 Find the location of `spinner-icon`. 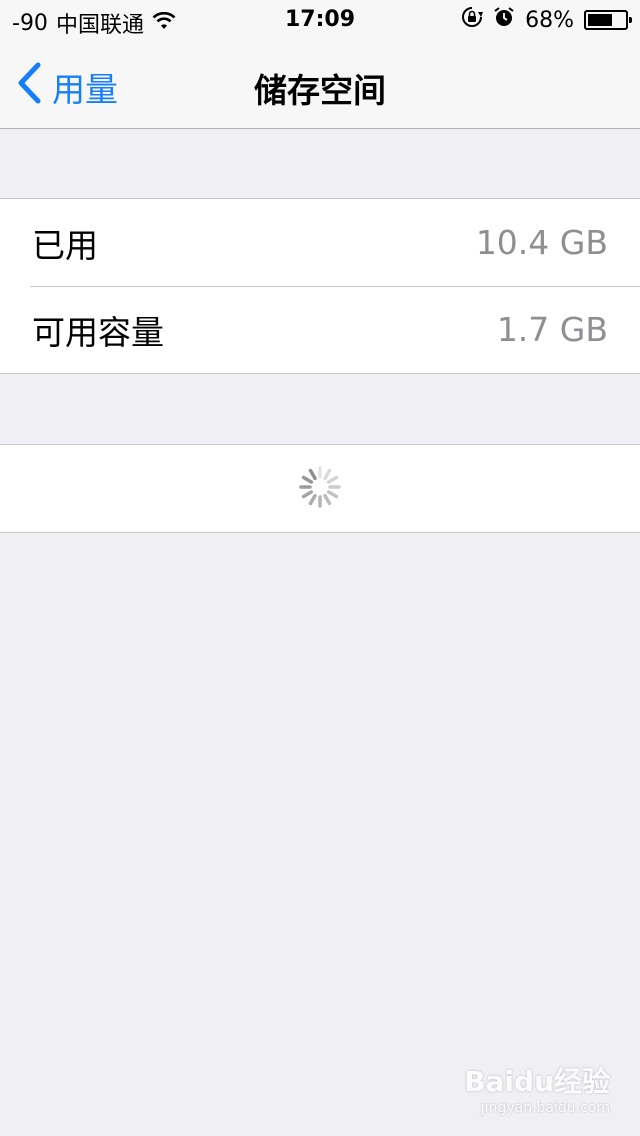

spinner-icon is located at coordinates (320, 489).